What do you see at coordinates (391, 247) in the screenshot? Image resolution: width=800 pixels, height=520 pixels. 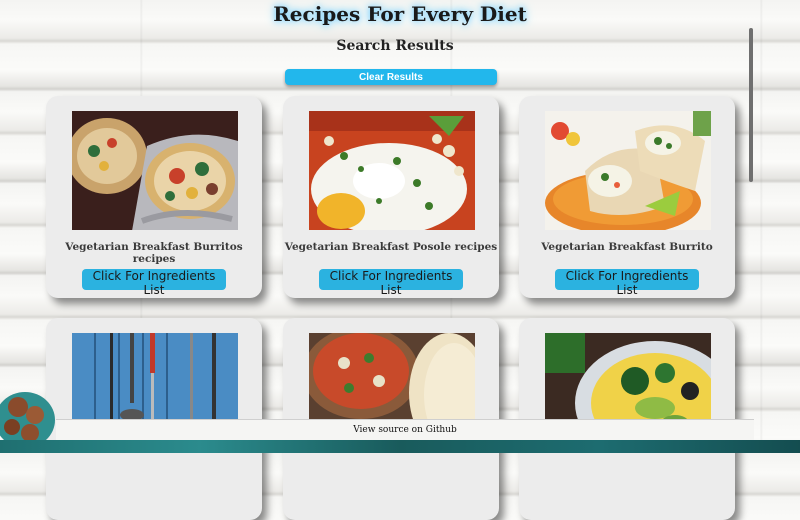 I see `recipe-name: Vegetarian Breakfast Posole recipes` at bounding box center [391, 247].